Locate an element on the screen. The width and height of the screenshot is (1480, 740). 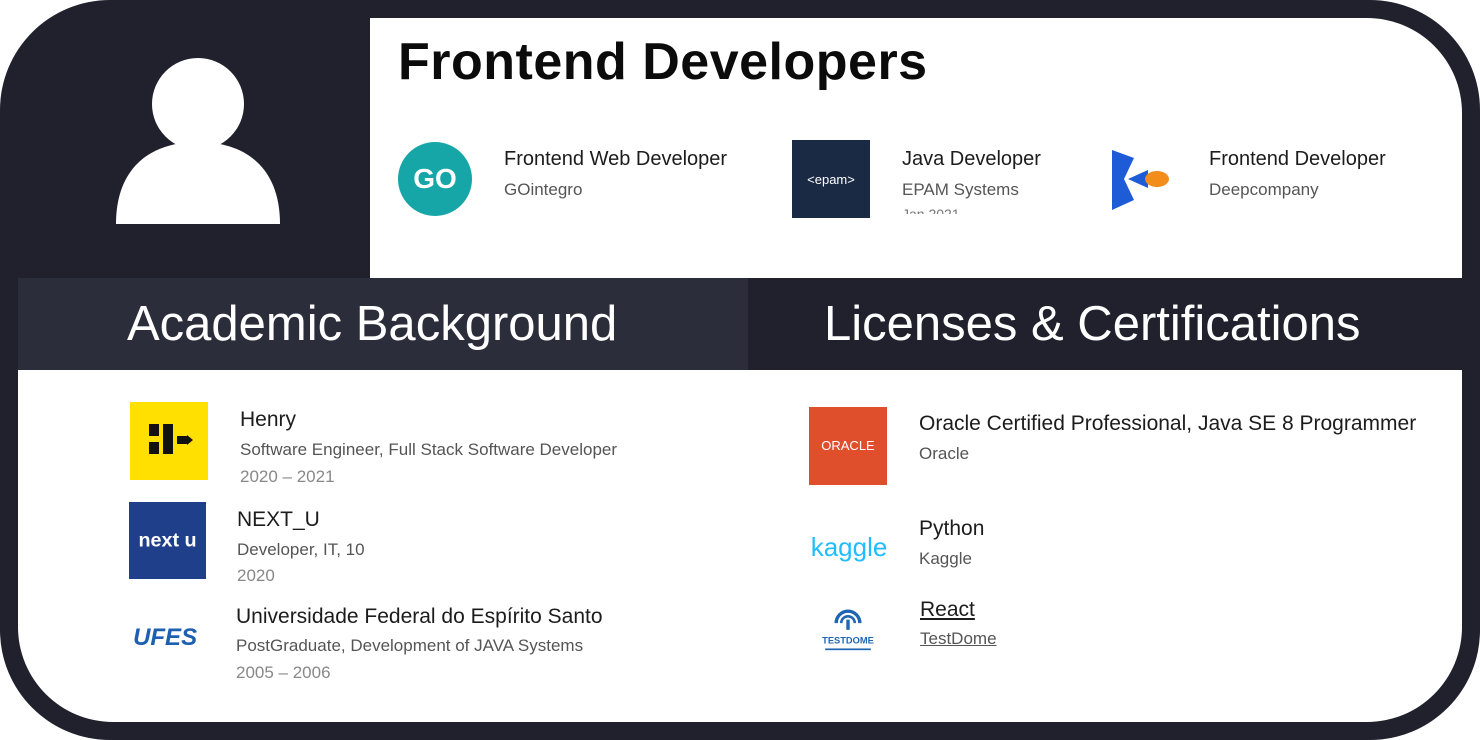
logo-text: kaggle is located at coordinates (849, 547).